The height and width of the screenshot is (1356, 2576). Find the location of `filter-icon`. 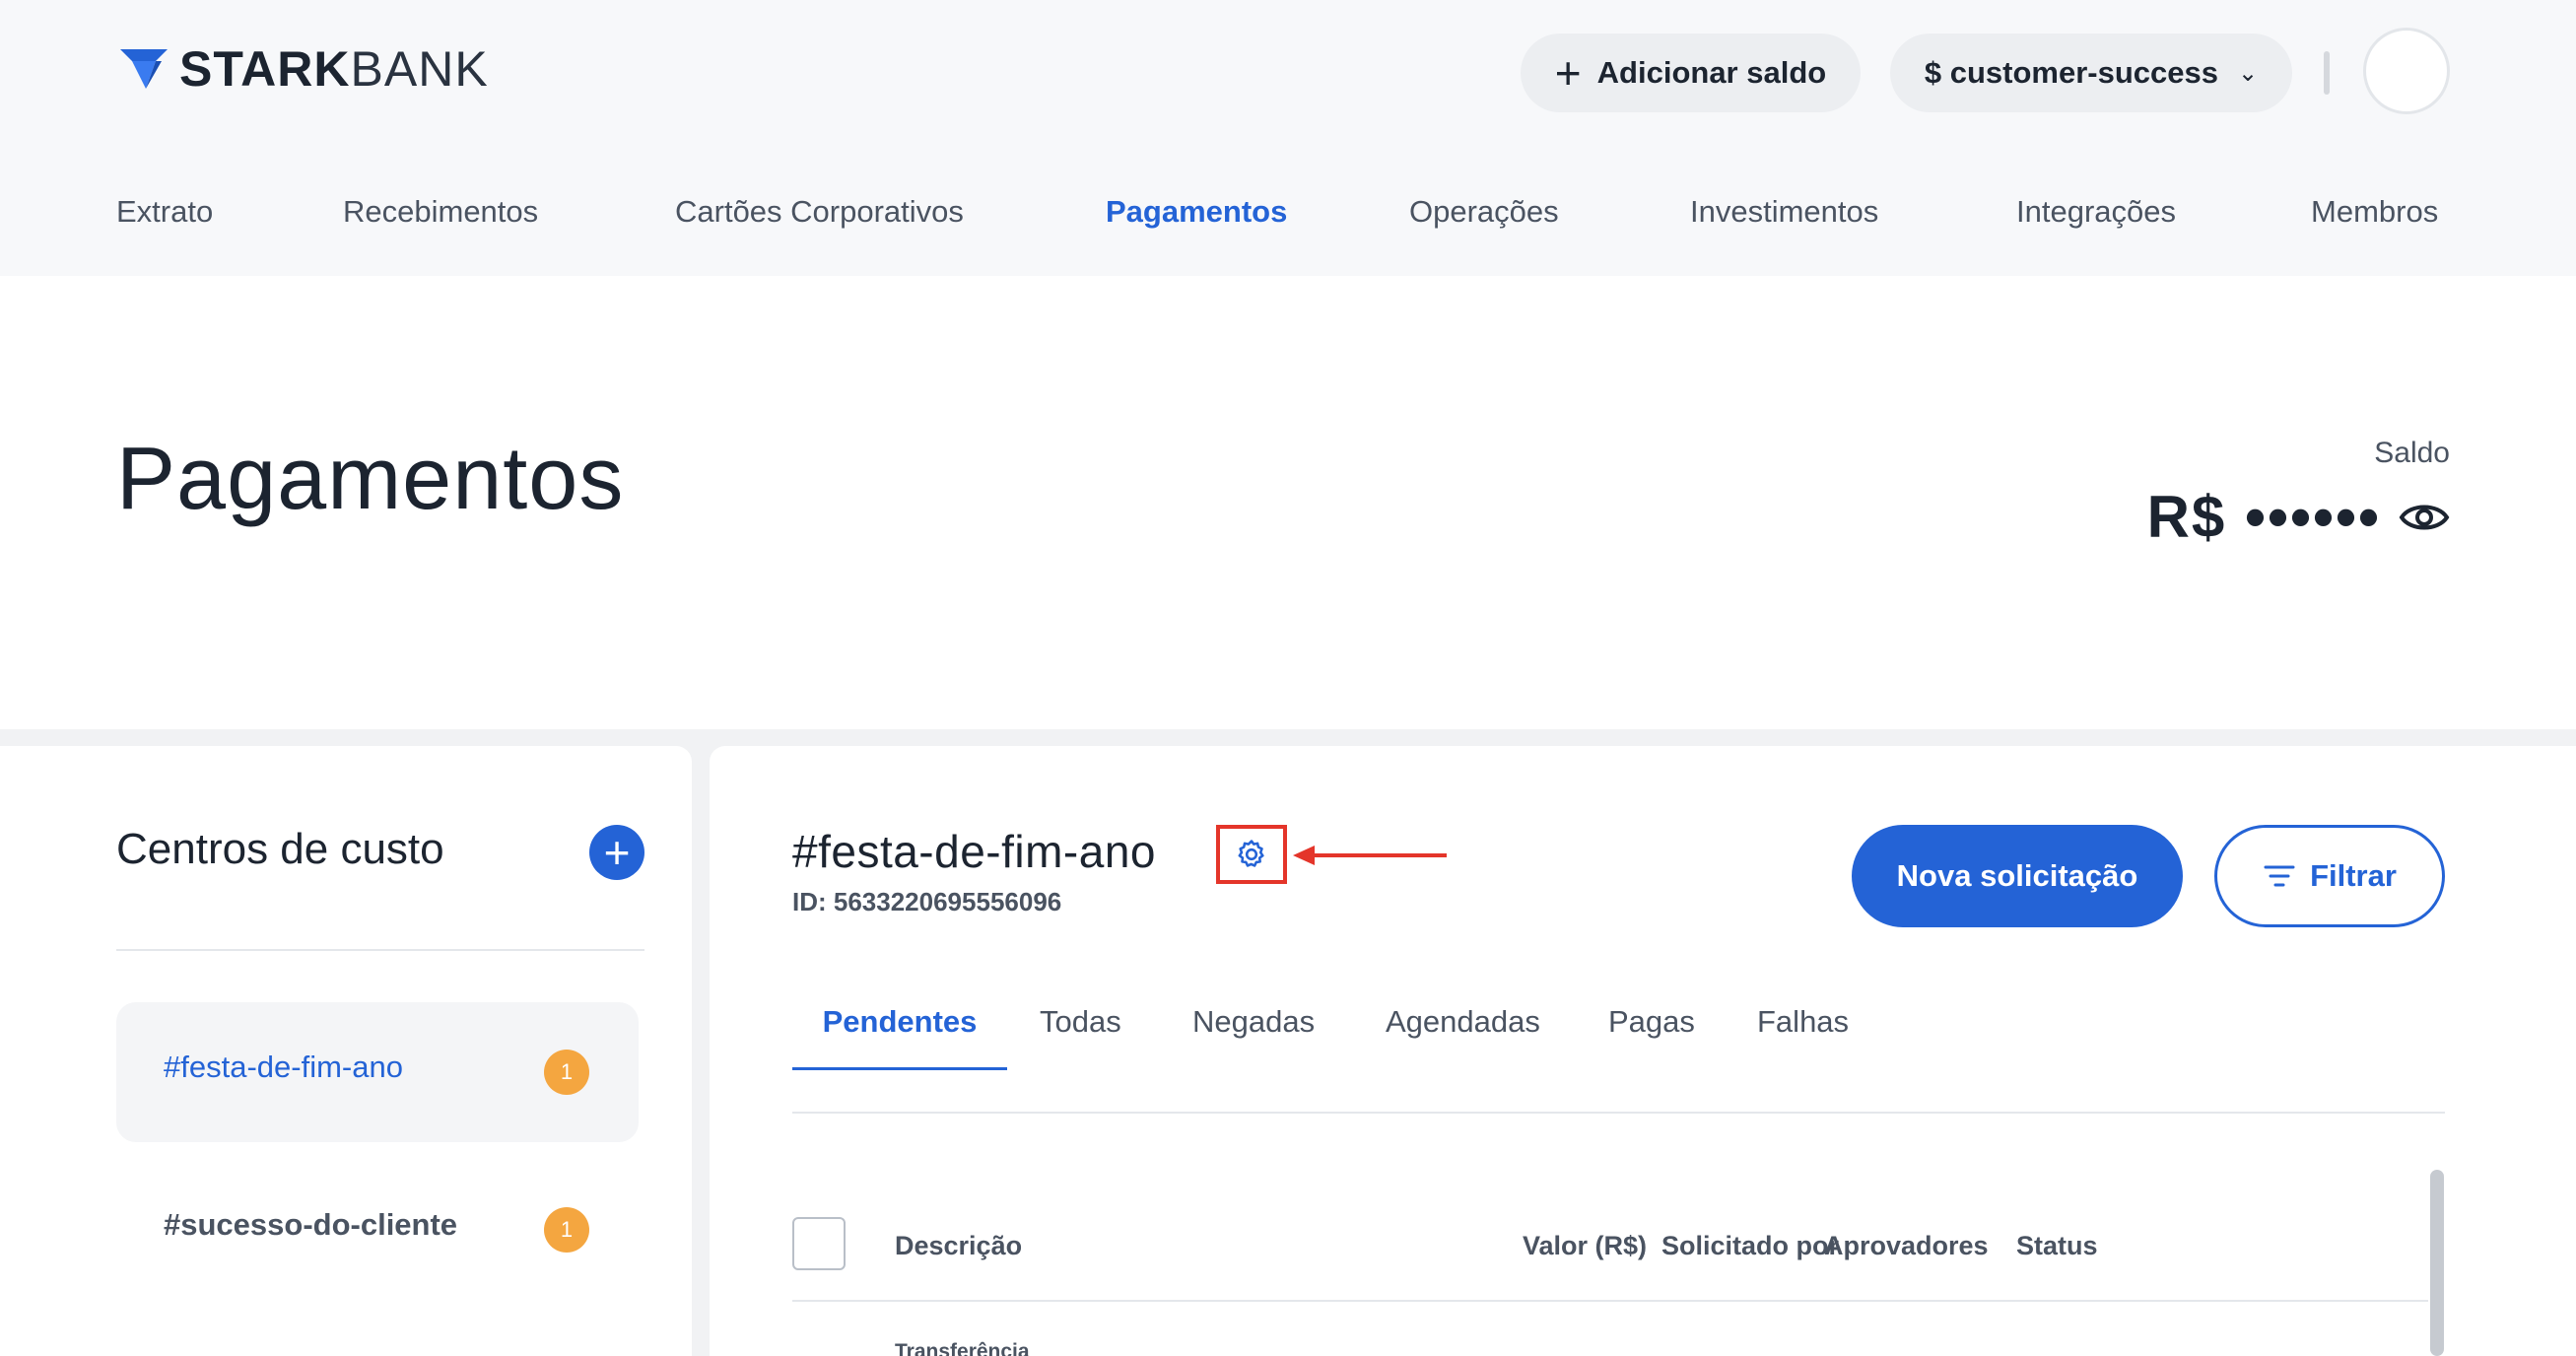

filter-icon is located at coordinates (2279, 876).